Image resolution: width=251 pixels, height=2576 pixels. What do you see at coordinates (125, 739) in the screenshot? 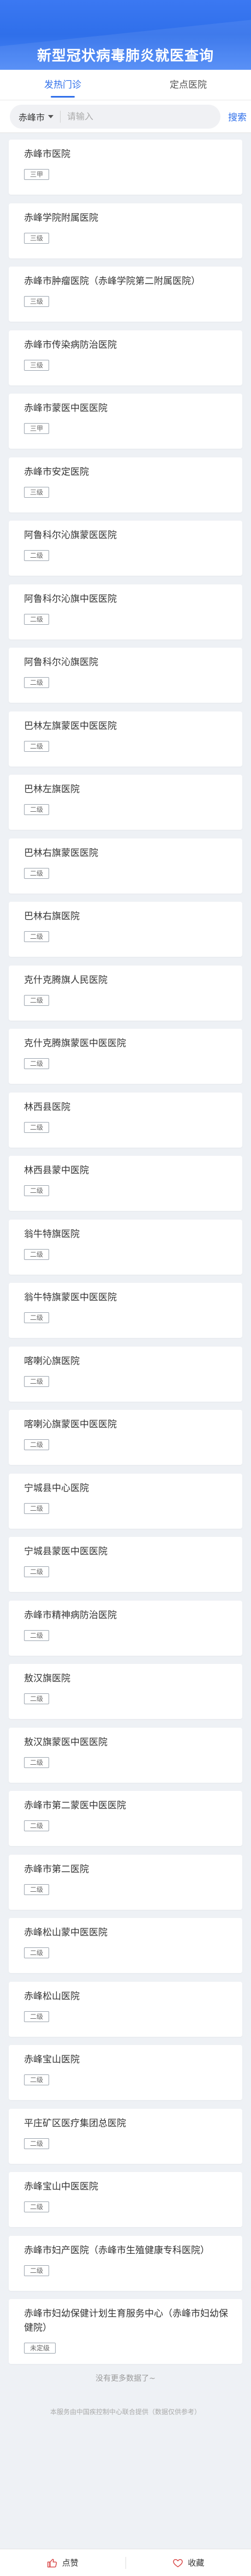
I see `hospital-card: 巴林左旗蒙医中医医院 二级` at bounding box center [125, 739].